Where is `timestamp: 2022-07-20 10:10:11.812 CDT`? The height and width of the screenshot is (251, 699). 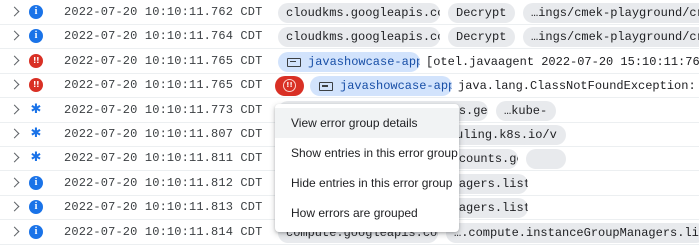 timestamp: 2022-07-20 10:10:11.812 CDT is located at coordinates (163, 182).